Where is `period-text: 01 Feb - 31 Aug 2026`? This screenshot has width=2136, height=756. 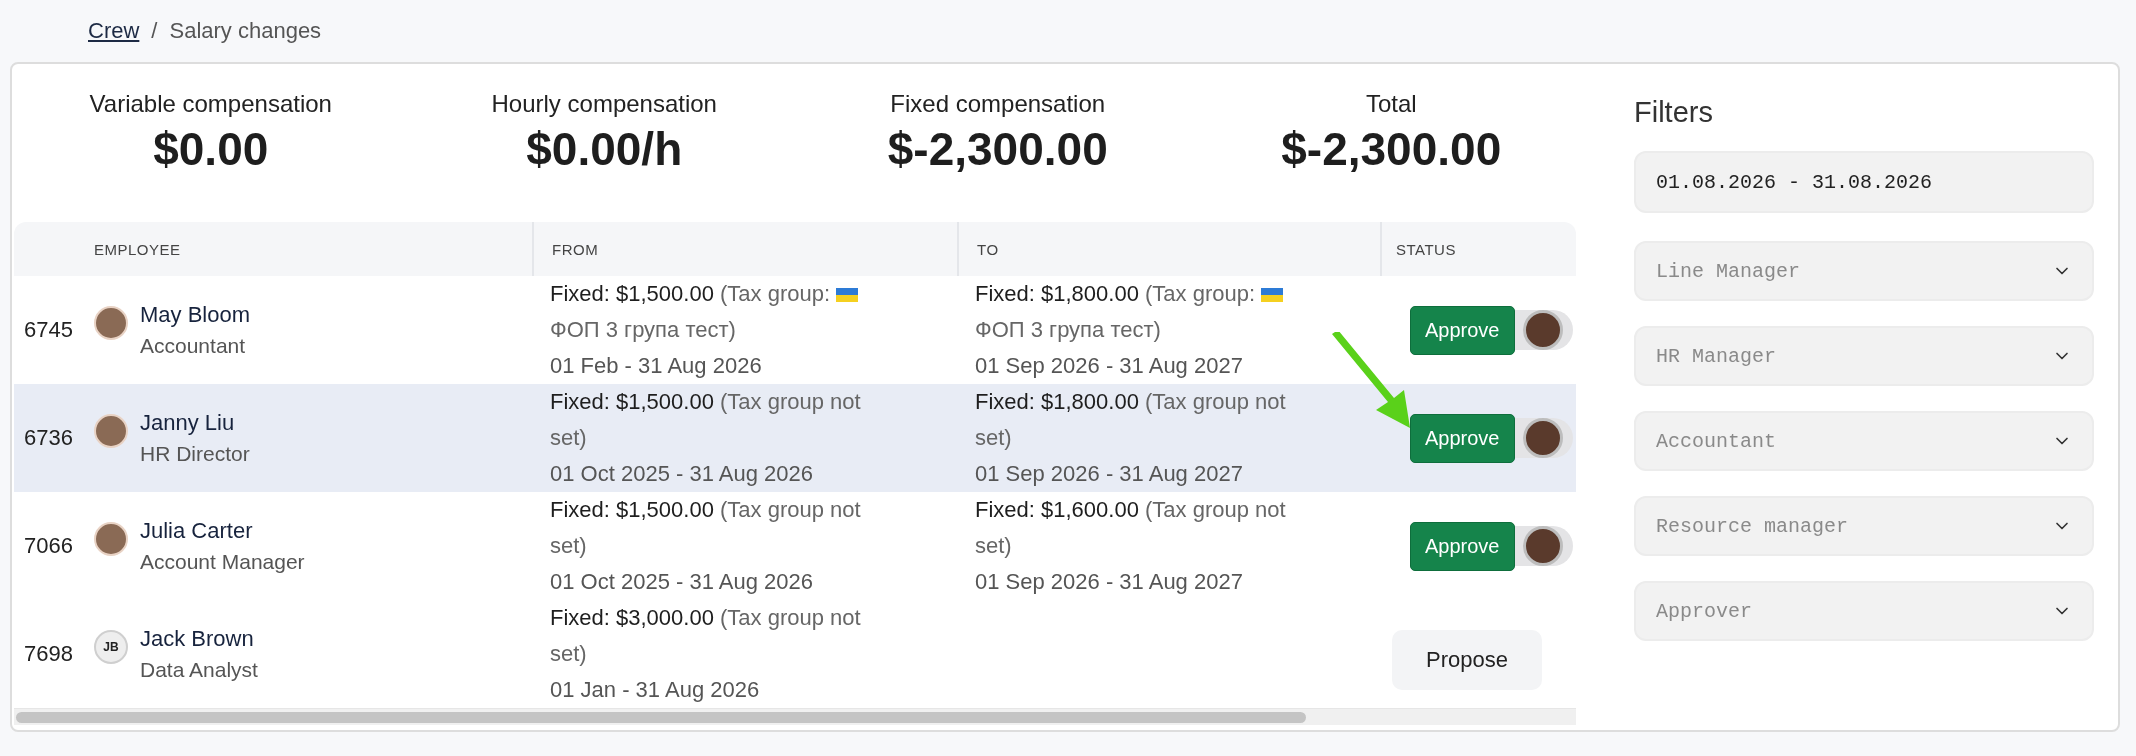
period-text: 01 Feb - 31 Aug 2026 is located at coordinates (656, 366).